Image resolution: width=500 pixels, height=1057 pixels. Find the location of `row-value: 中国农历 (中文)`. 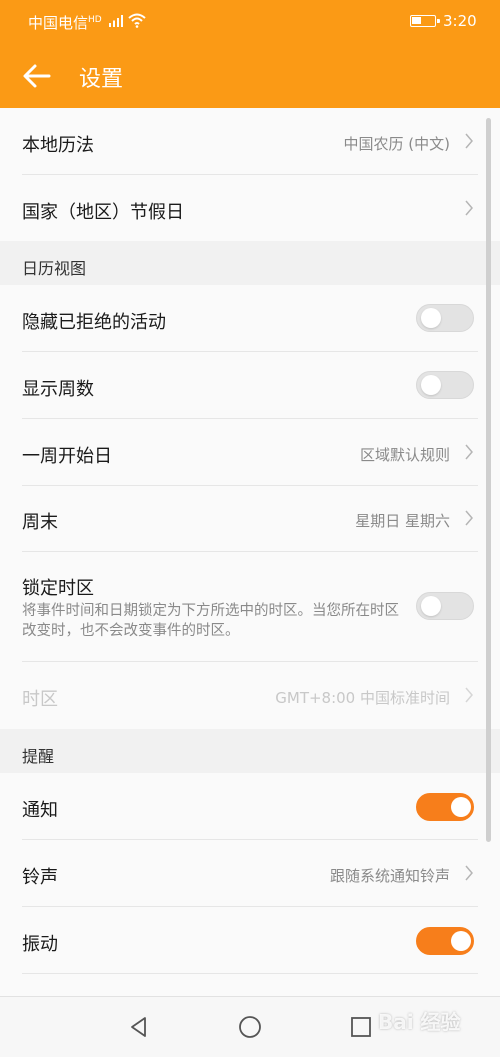

row-value: 中国农历 (中文) is located at coordinates (396, 144).